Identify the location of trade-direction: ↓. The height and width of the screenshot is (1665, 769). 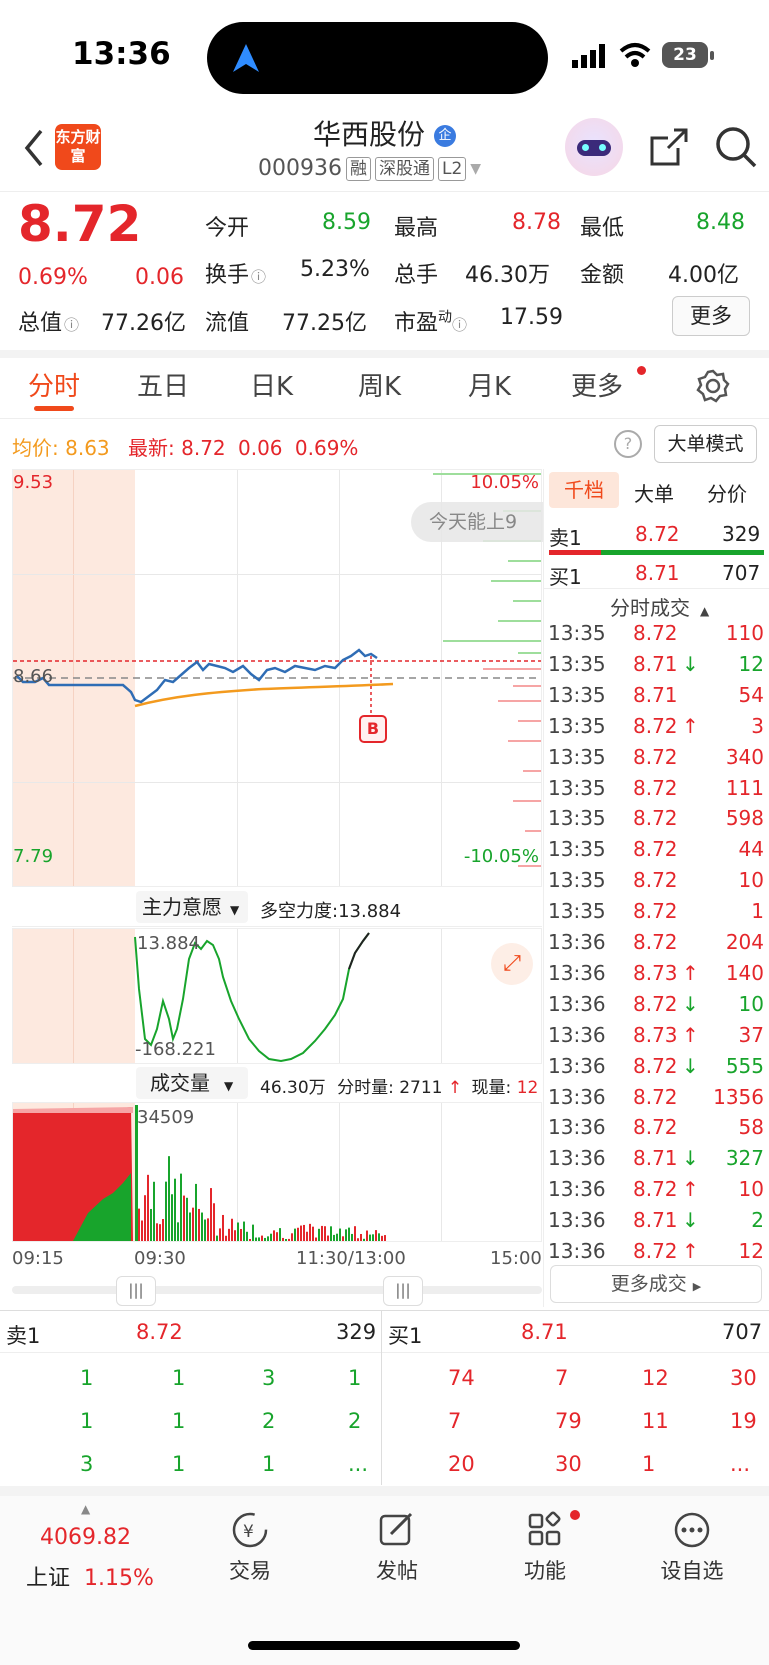
(690, 663).